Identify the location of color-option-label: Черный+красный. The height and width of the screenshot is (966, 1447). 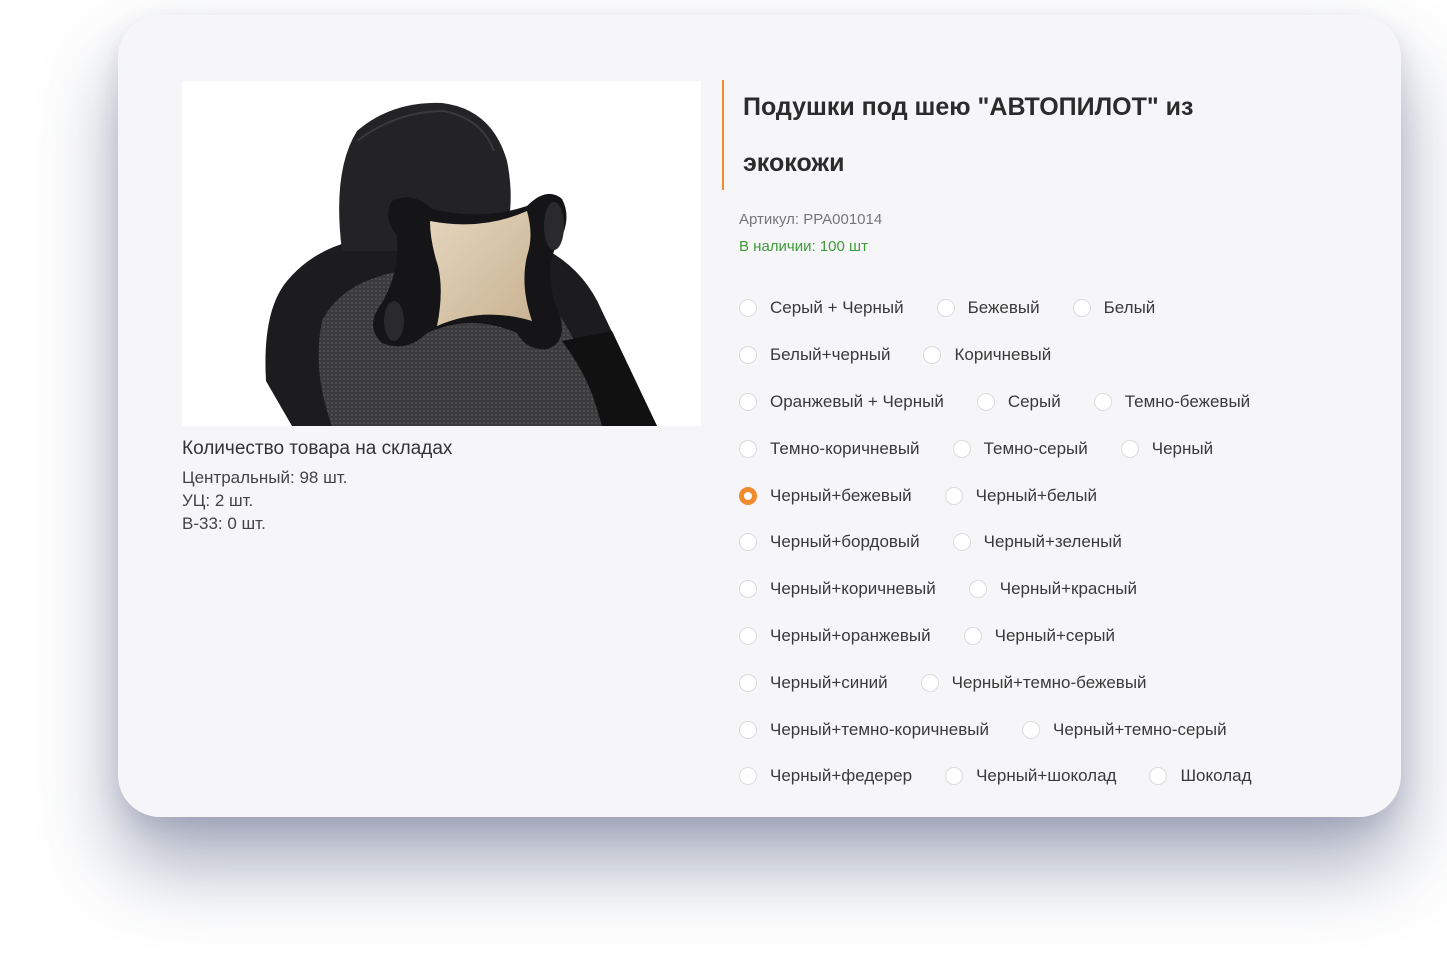
(1068, 589).